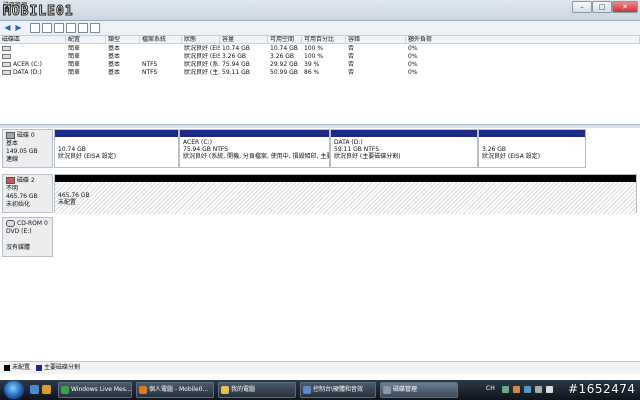 The image size is (640, 400). What do you see at coordinates (61, 367) in the screenshot?
I see `legend-primary: 主要磁碟分割` at bounding box center [61, 367].